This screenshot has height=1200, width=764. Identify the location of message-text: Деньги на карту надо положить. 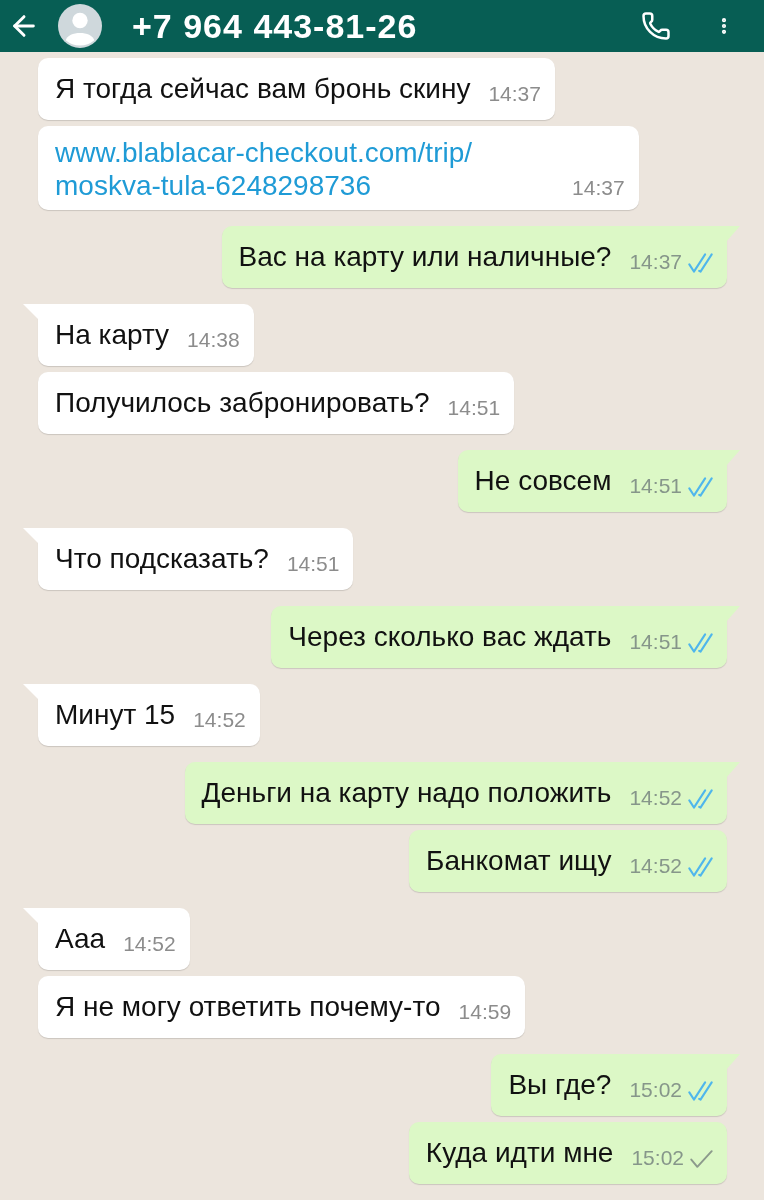
(406, 793).